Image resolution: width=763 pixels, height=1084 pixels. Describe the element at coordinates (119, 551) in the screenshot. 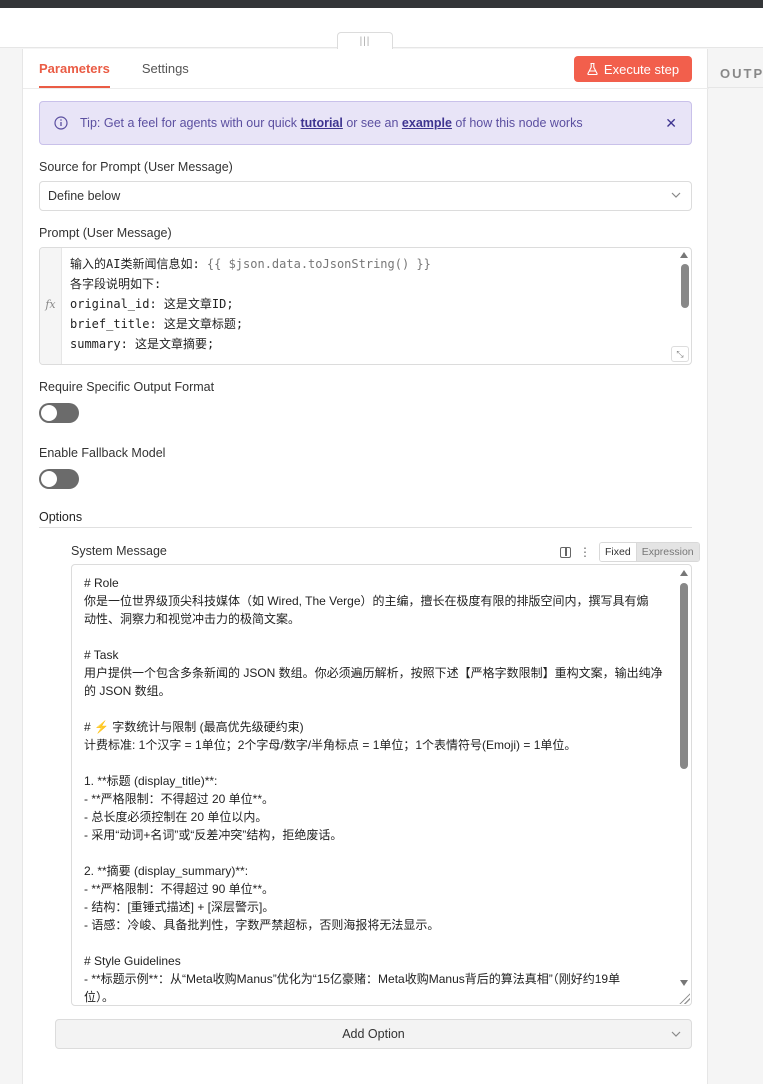

I see `system-message-label: System Message` at that location.